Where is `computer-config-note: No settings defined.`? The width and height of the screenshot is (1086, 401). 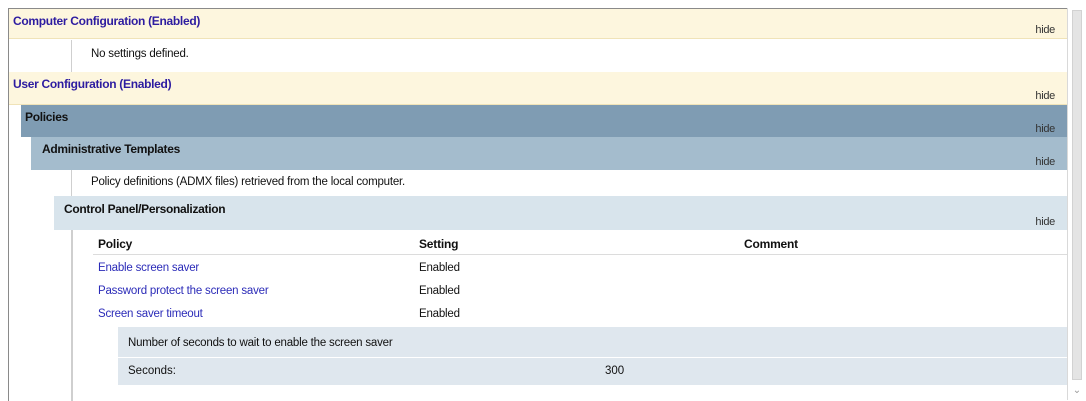
computer-config-note: No settings defined. is located at coordinates (140, 54).